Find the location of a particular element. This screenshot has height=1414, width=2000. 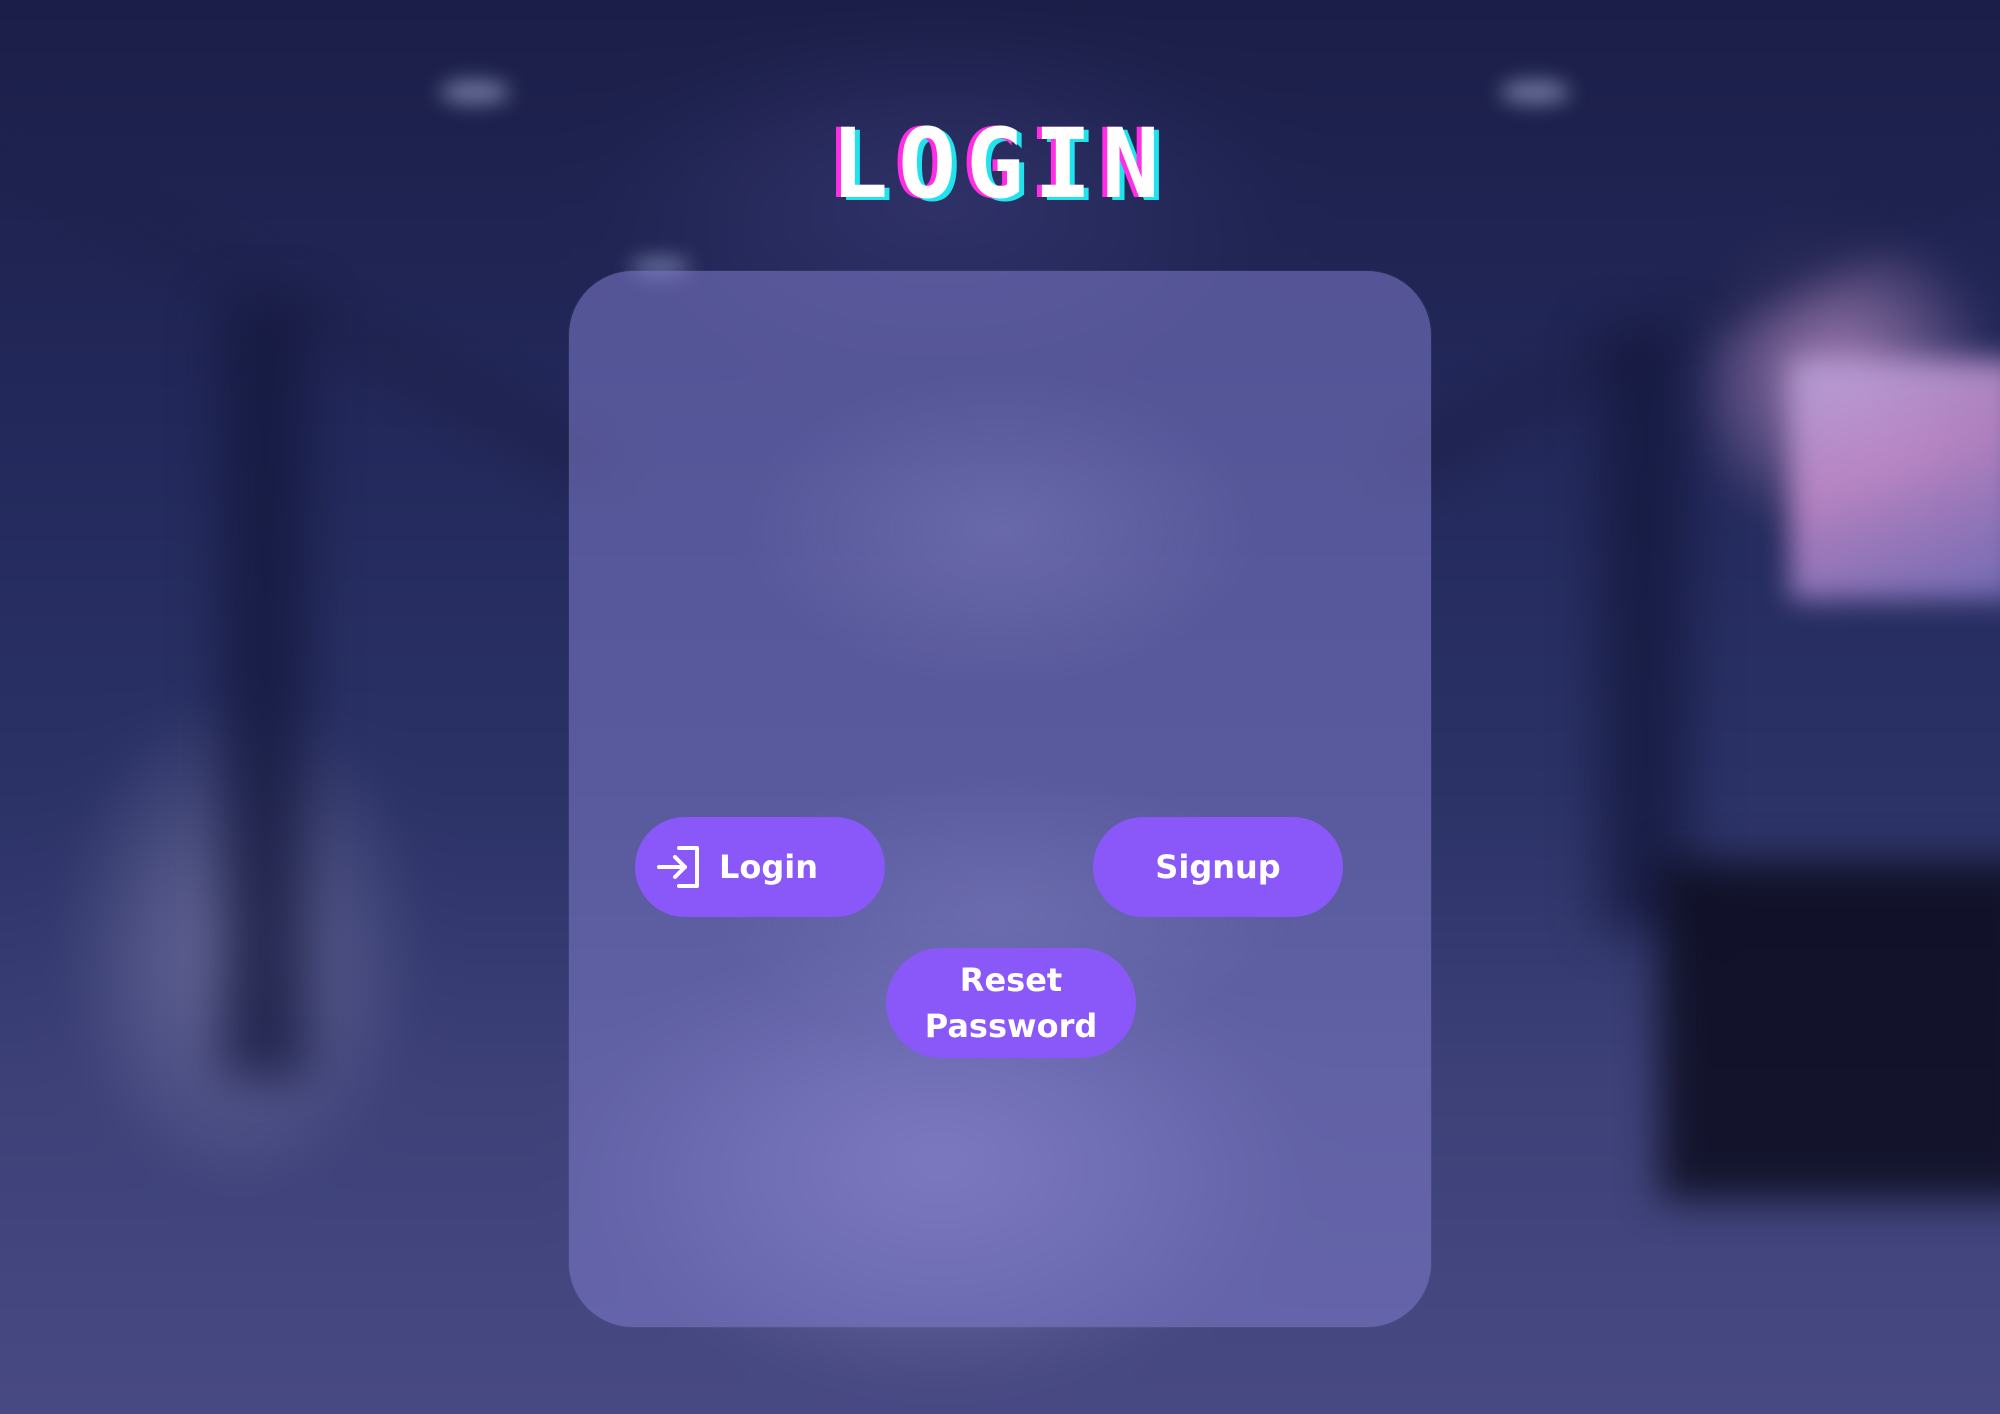

reset-password-button: Reset Password is located at coordinates (1011, 1003).